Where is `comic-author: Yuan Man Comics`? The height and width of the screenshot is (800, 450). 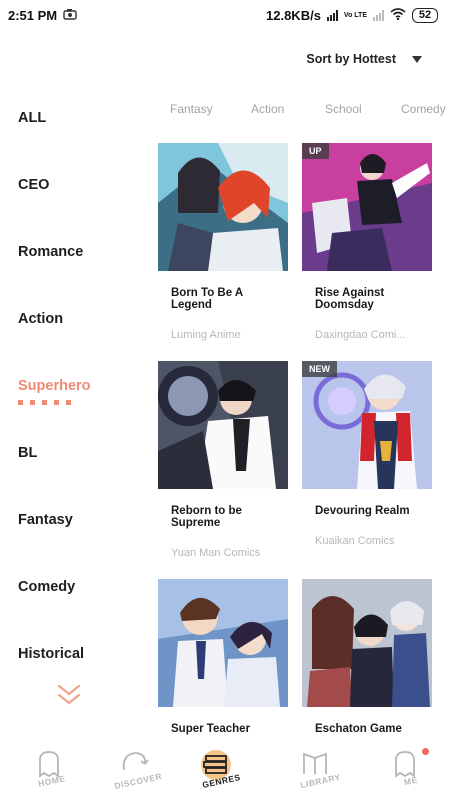 comic-author: Yuan Man Comics is located at coordinates (216, 553).